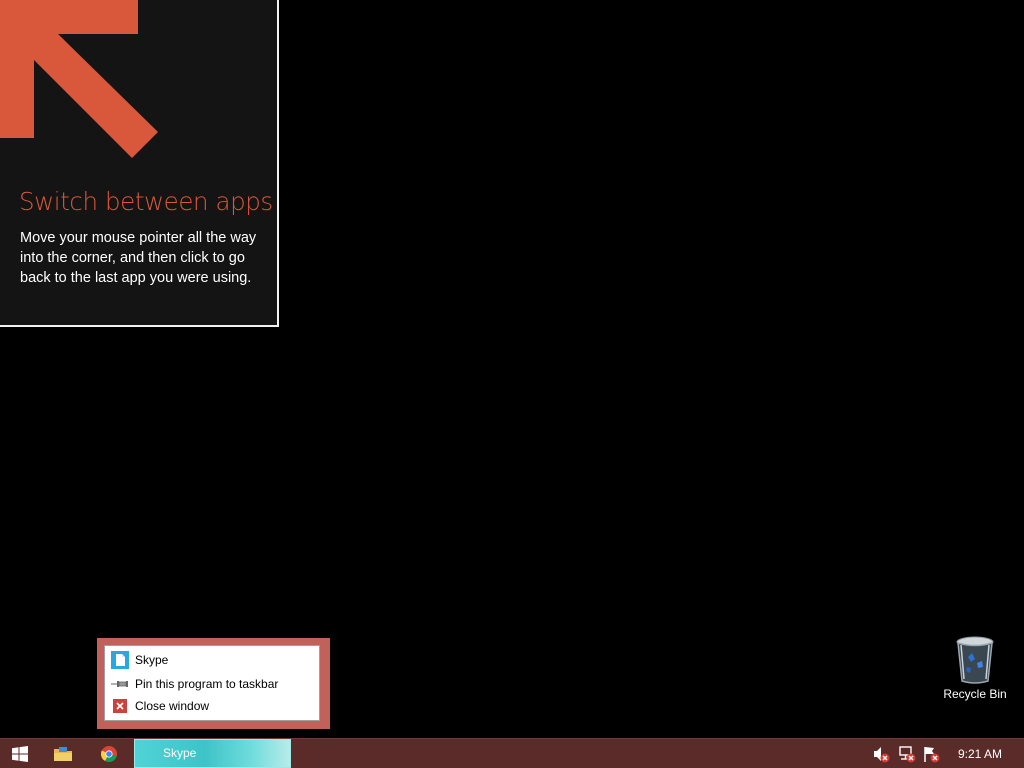 The width and height of the screenshot is (1024, 768). I want to click on tip-title: Switch between apps, so click(146, 201).